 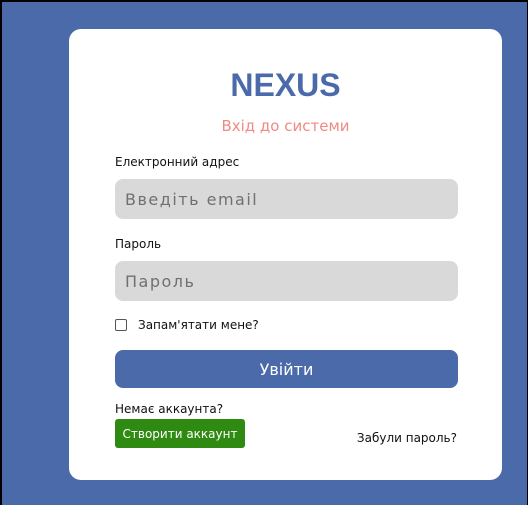 What do you see at coordinates (286, 369) in the screenshot?
I see `login-button: Увійти` at bounding box center [286, 369].